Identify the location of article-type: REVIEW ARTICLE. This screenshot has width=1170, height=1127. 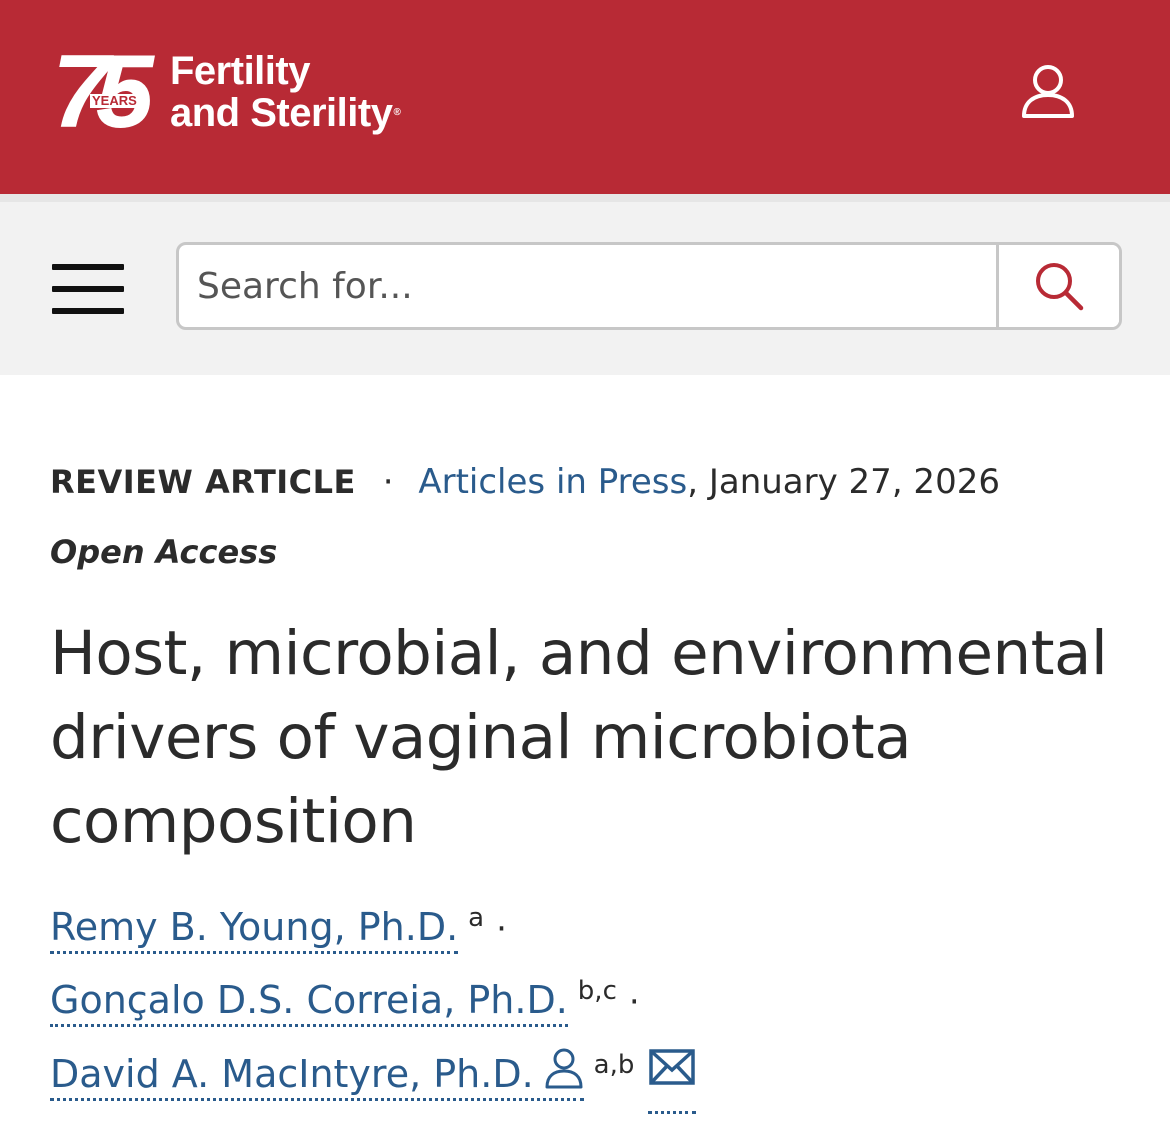
(203, 482).